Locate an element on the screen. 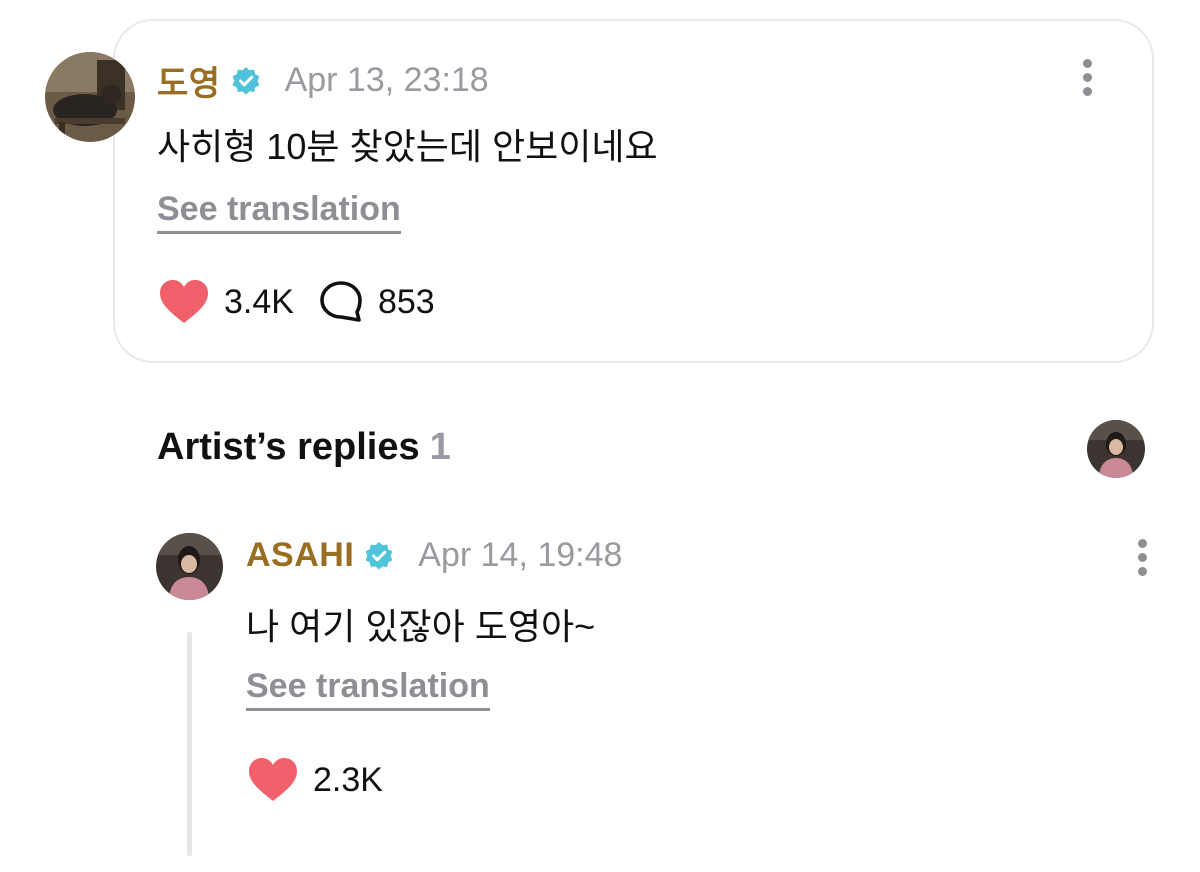 Image resolution: width=1200 pixels, height=872 pixels. post-text: 사히형 10분 찾았는데 안보이네요 is located at coordinates (407, 146).